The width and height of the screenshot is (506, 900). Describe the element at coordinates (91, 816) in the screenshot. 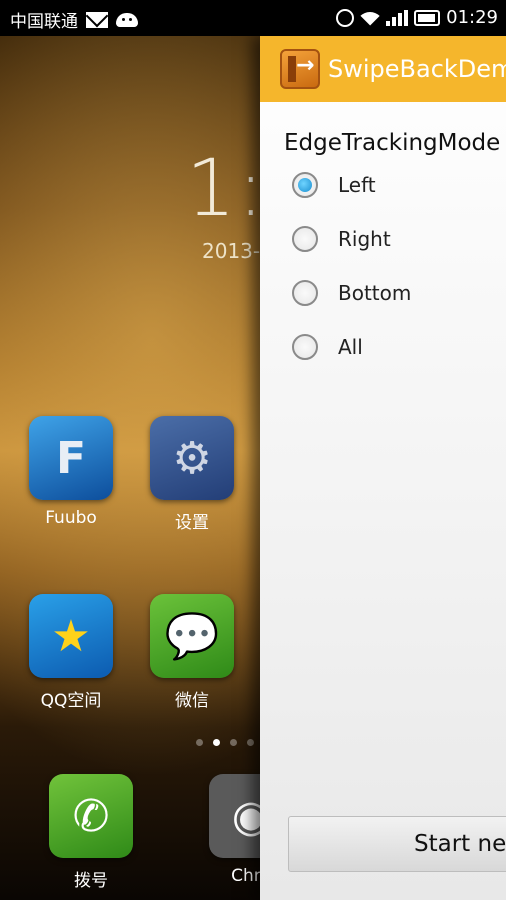

I see `phone-app-icon: ✆` at that location.